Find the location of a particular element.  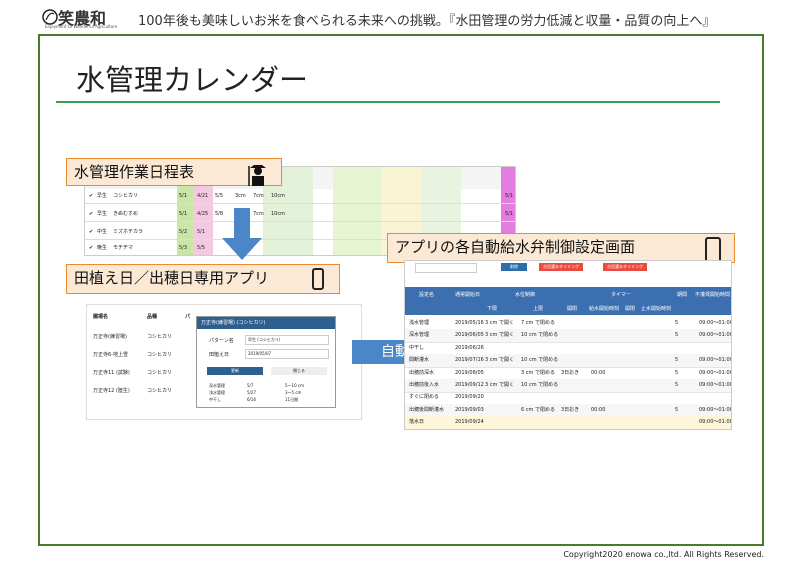

table-cell: 中干し is located at coordinates (417, 347).